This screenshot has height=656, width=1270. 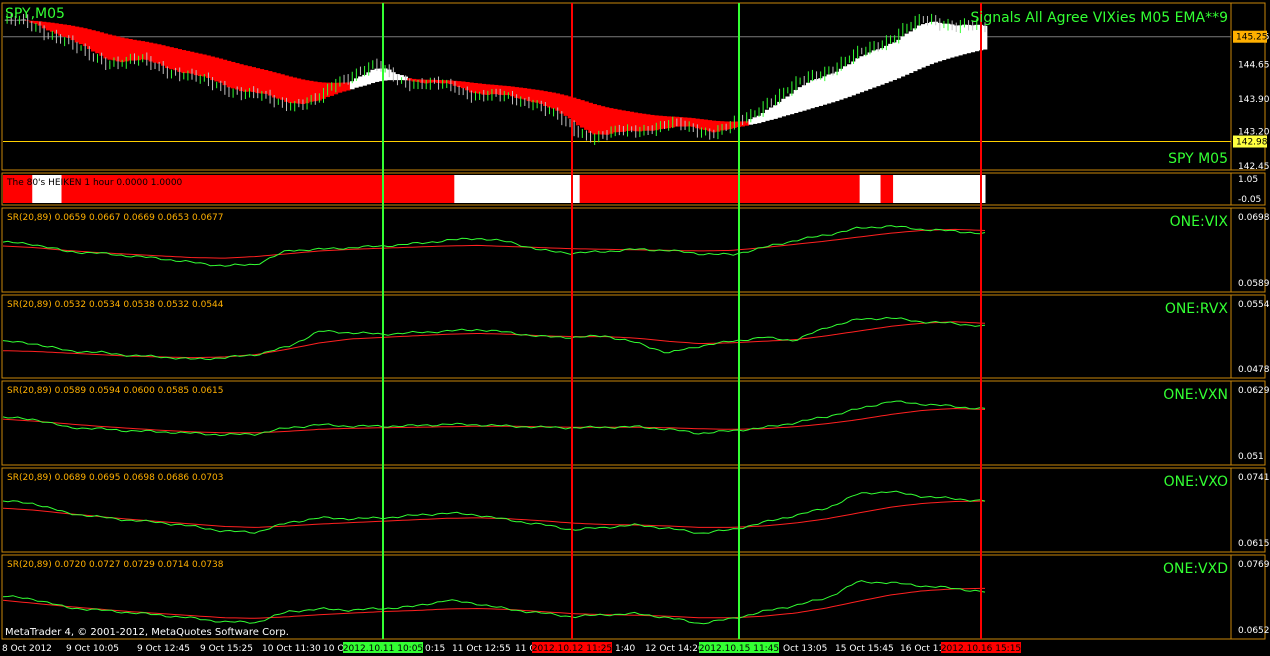 What do you see at coordinates (1254, 544) in the screenshot?
I see `indicator-tick-label: 0.0615` at bounding box center [1254, 544].